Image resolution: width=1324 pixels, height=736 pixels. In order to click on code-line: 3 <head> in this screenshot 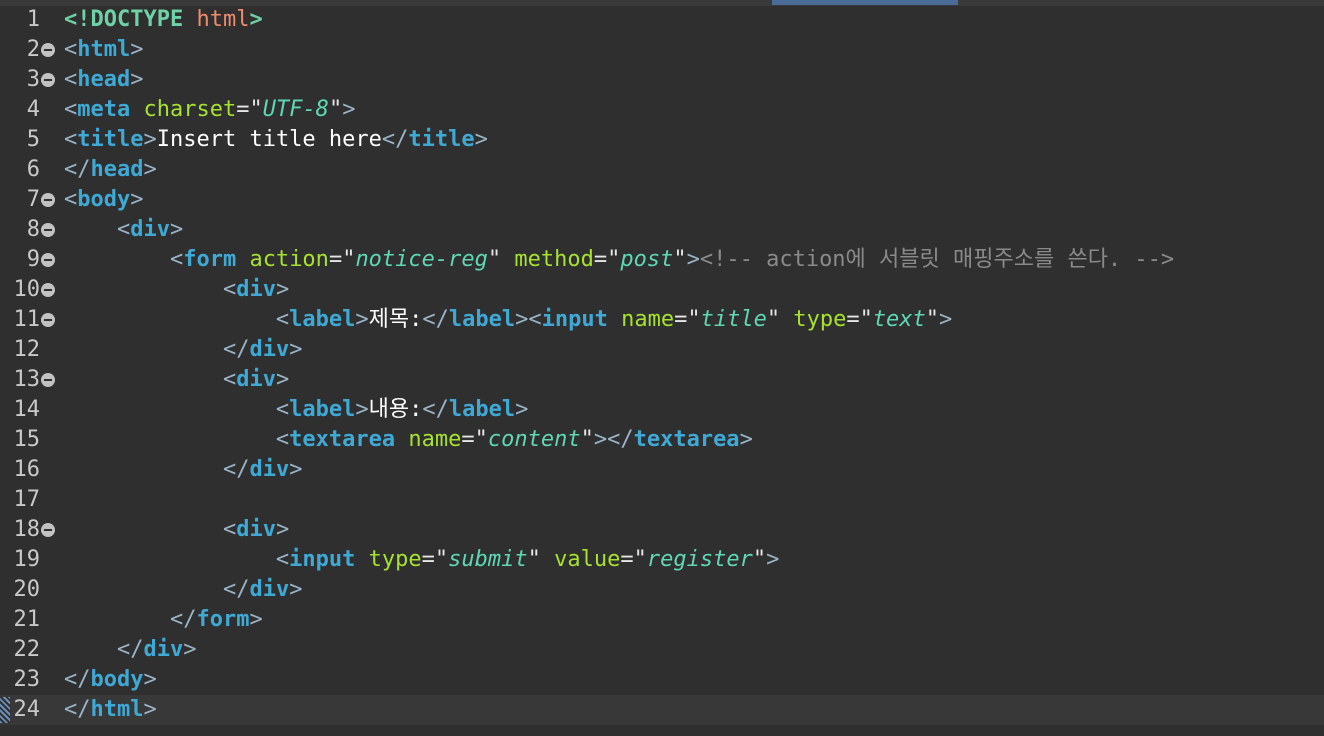, I will do `click(662, 80)`.